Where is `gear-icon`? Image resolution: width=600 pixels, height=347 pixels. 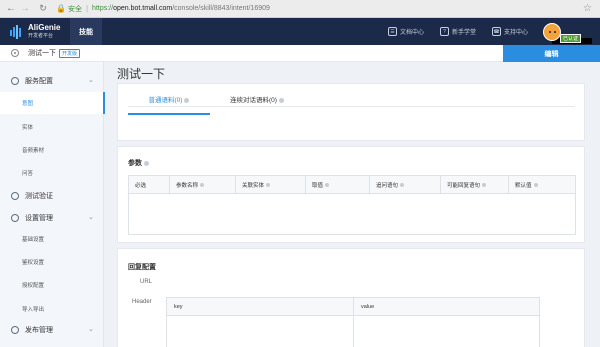 gear-icon is located at coordinates (15, 53).